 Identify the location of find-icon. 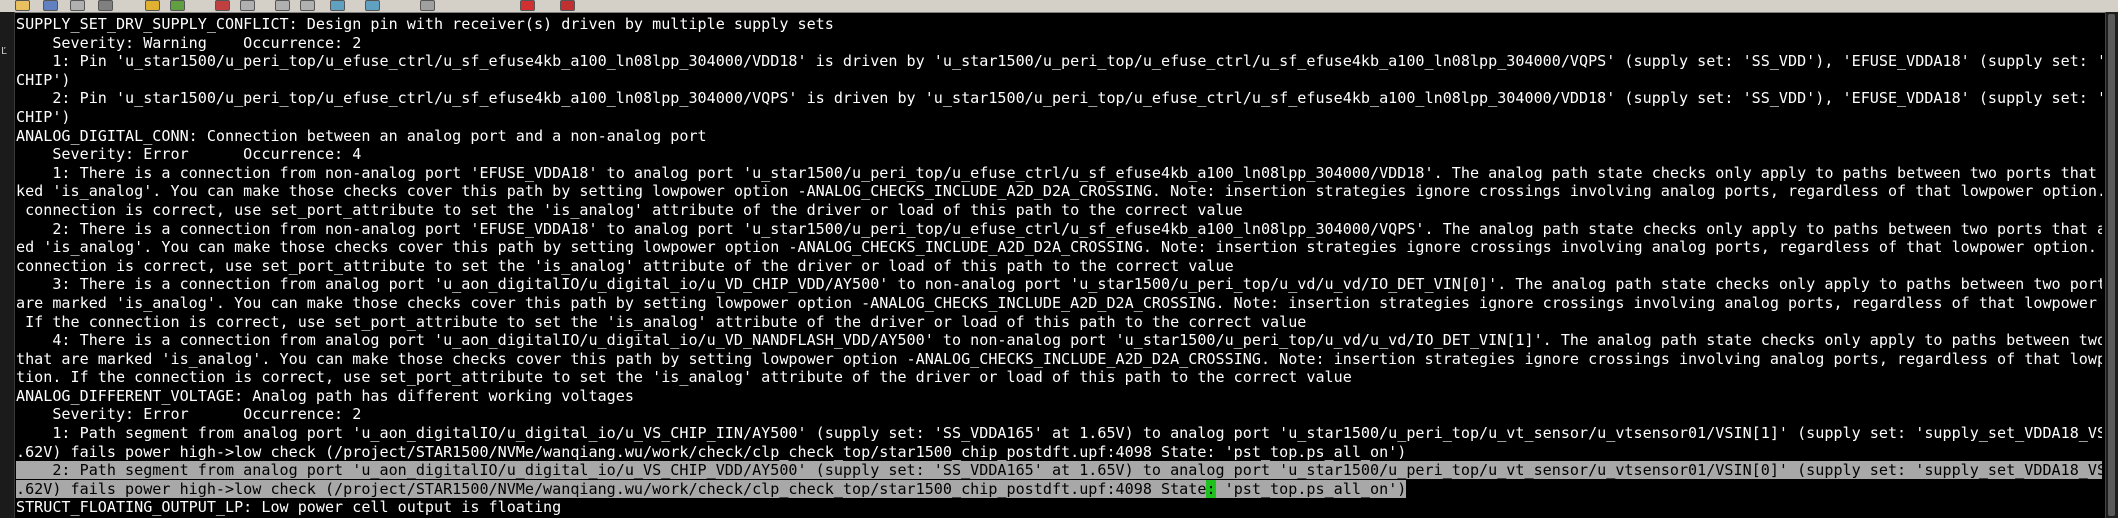
(282, 5).